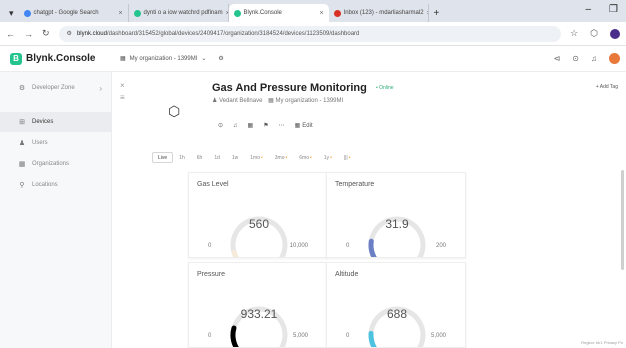  I want to click on time-range-option: 1y •, so click(328, 157).